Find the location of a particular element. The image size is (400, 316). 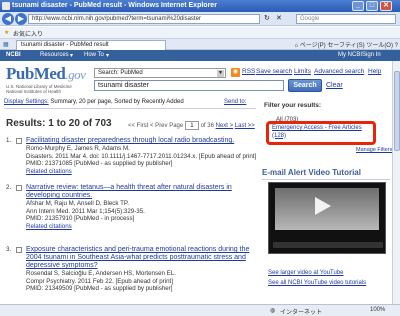

back-button: ◀ is located at coordinates (8, 19).